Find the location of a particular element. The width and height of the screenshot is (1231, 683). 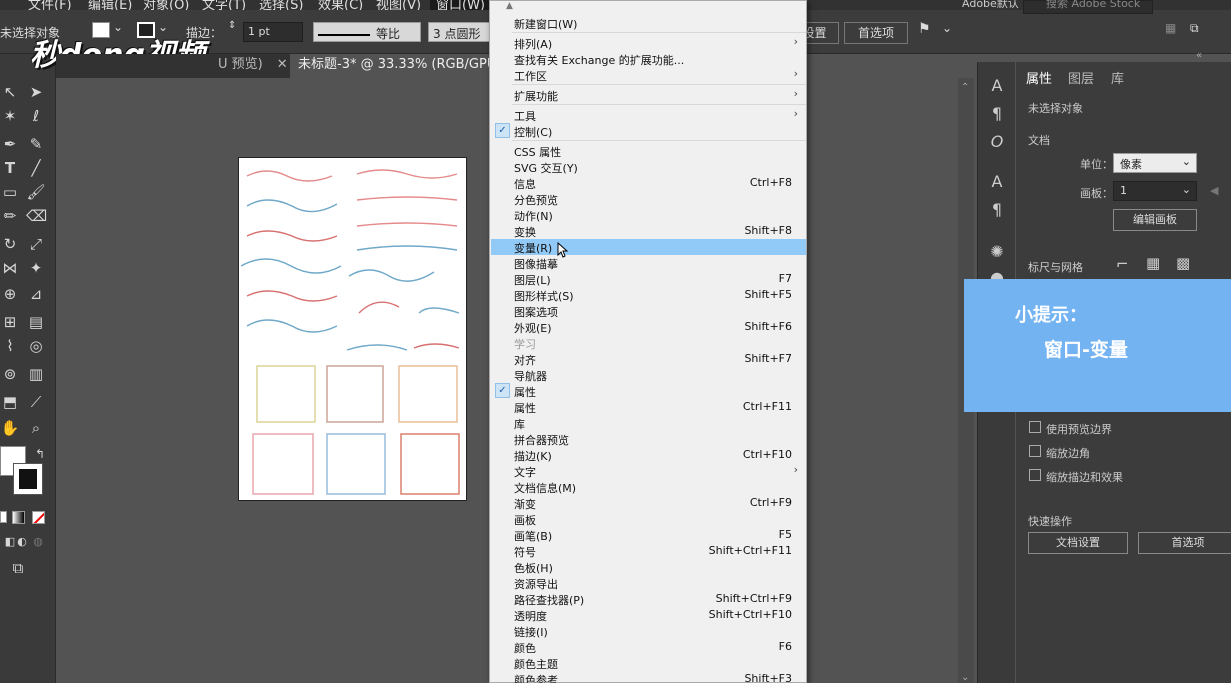

document-setup-button: 文档设置 is located at coordinates (1078, 543).